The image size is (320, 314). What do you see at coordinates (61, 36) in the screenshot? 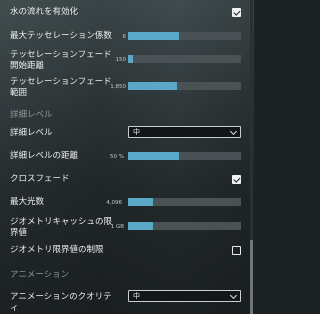
I see `max-tessellation-label: 最大テッセレーション係数` at bounding box center [61, 36].